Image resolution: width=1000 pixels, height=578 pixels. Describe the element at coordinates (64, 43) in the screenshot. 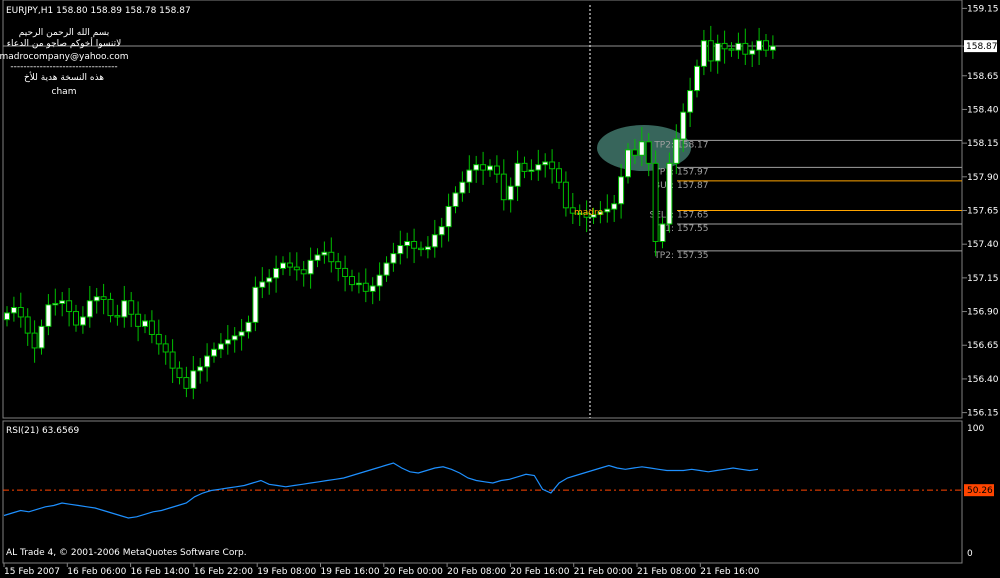

I see `watermark-line2: لاتنسوا أخوكم صاجو من الدعاء` at that location.